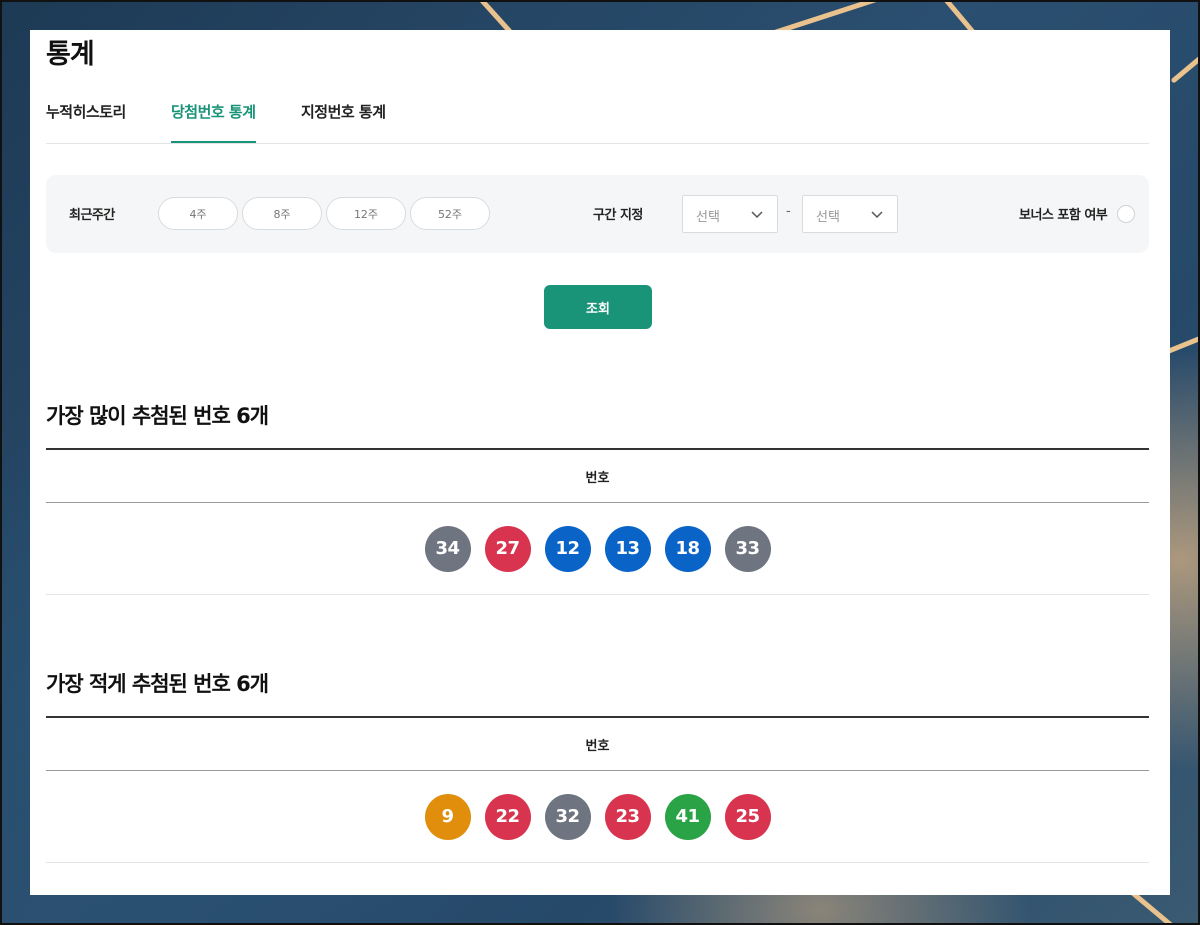 This screenshot has width=1200, height=925. I want to click on search-button: 조회, so click(598, 307).